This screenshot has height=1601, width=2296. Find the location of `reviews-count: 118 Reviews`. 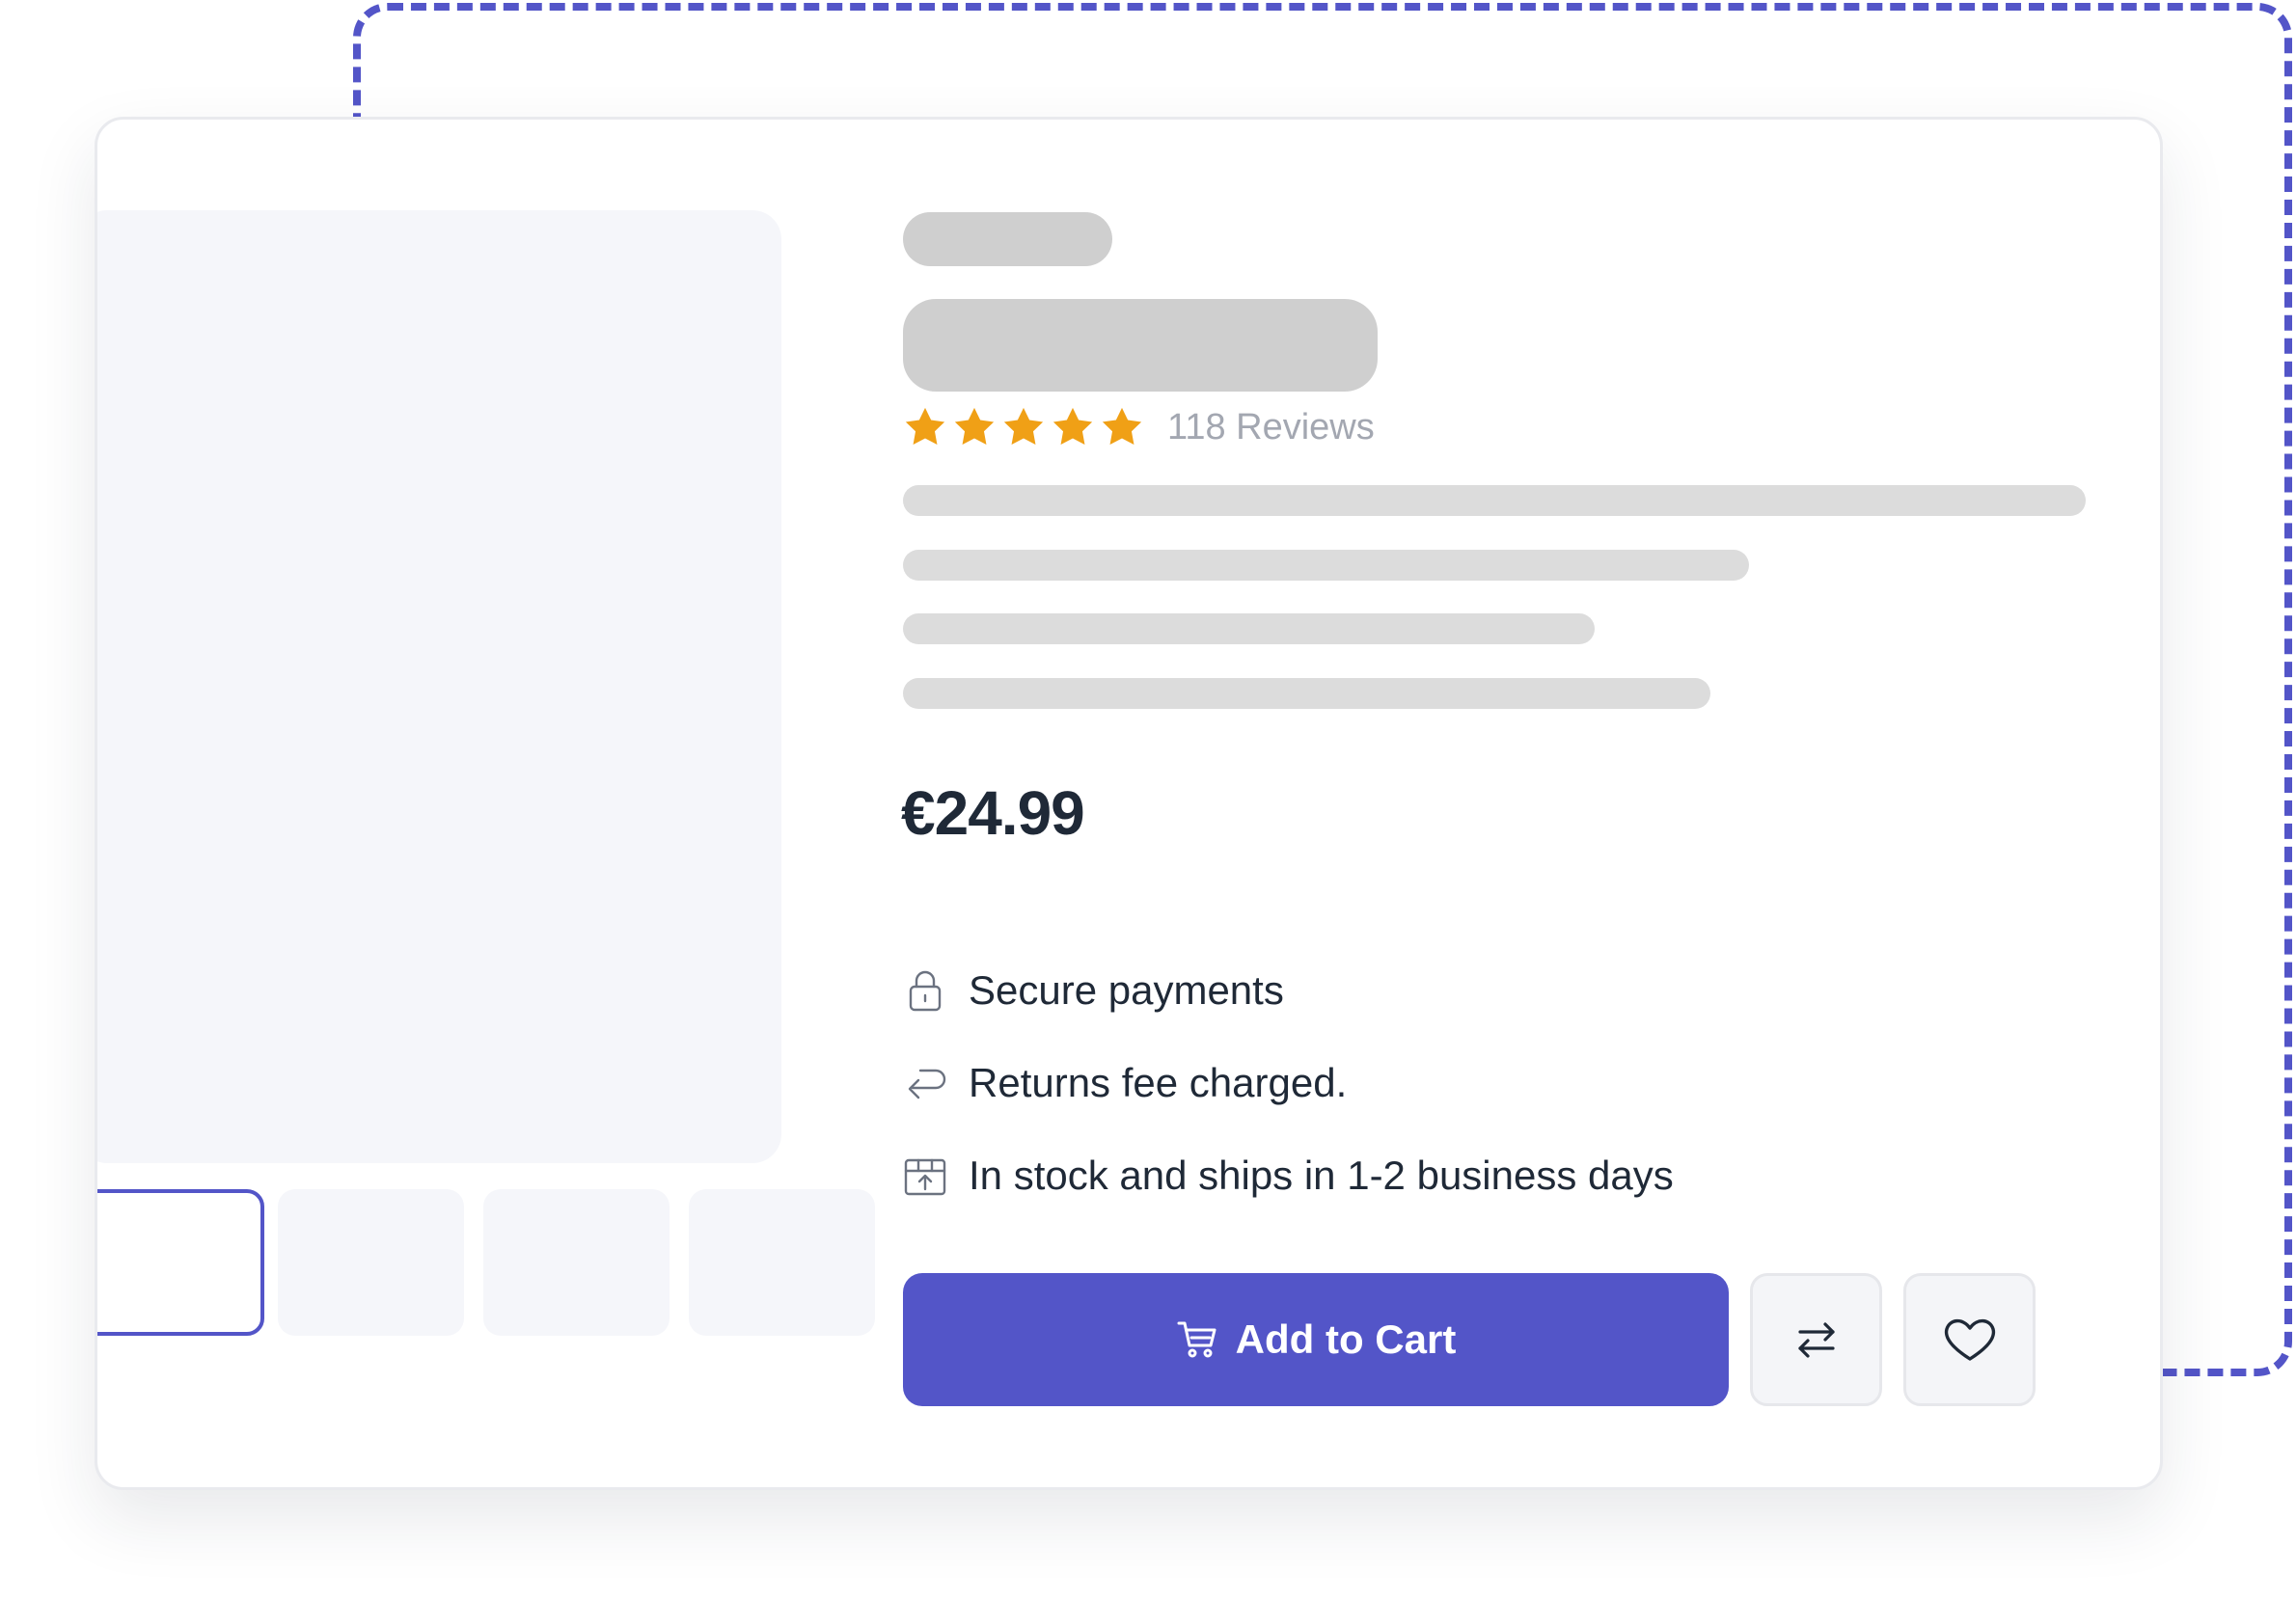

reviews-count: 118 Reviews is located at coordinates (1271, 427).